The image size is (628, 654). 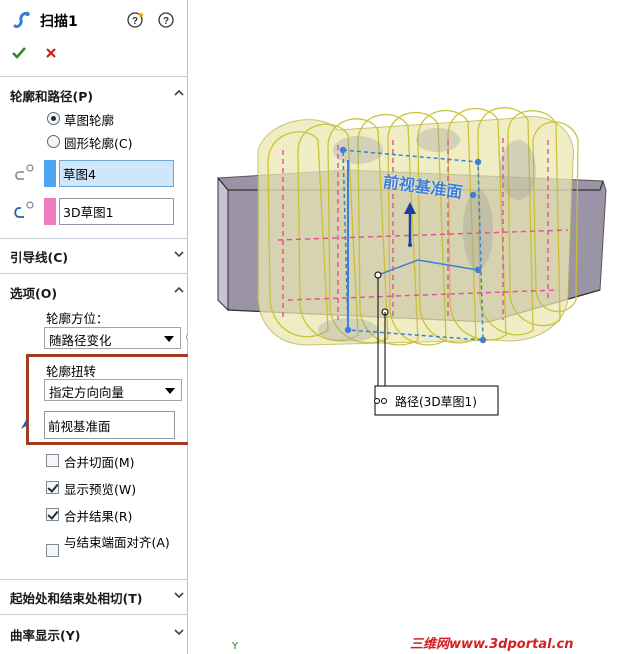 I want to click on axis-label: Y, so click(x=235, y=646).